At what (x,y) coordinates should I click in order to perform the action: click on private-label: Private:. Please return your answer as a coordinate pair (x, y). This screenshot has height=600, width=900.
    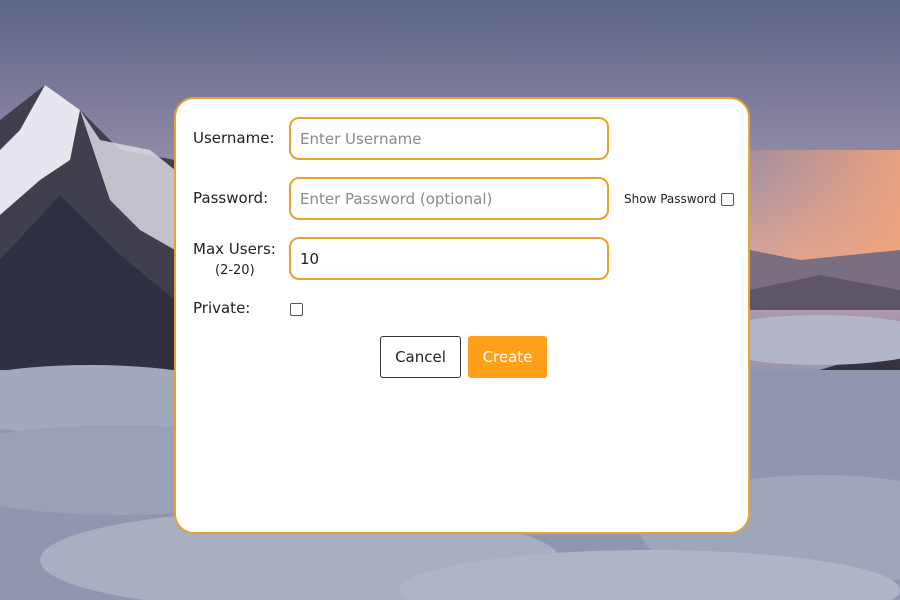
    Looking at the image, I should click on (222, 308).